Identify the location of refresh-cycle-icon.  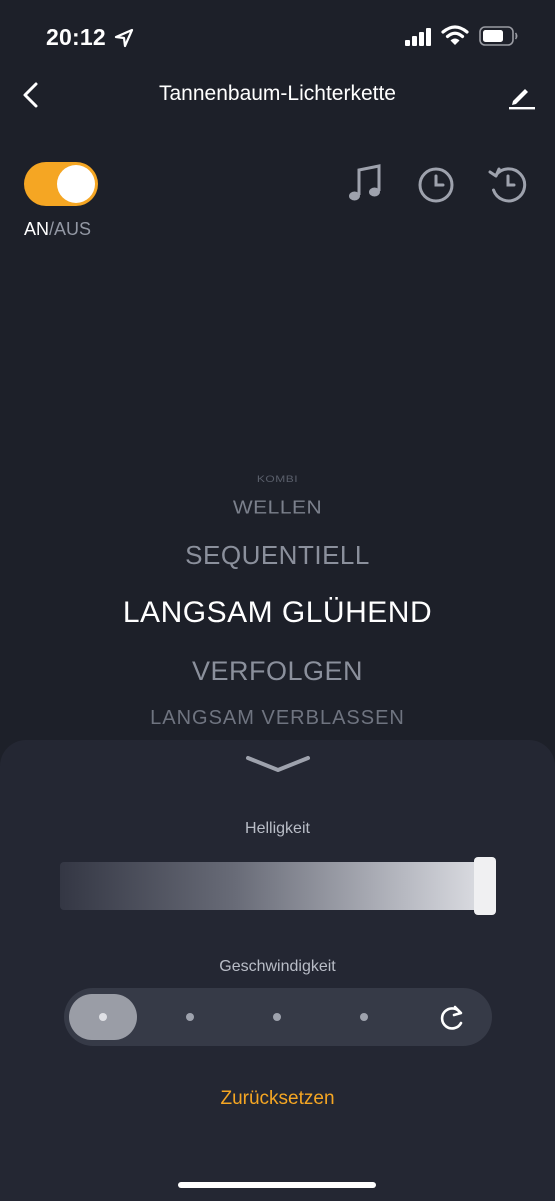
(452, 1018).